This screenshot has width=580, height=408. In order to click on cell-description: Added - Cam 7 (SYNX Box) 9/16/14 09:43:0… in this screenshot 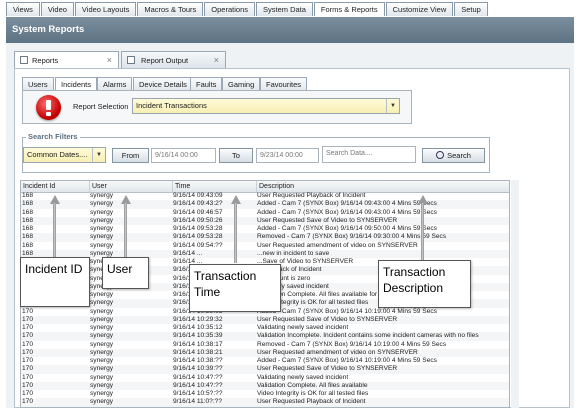, I will do `click(347, 212)`.